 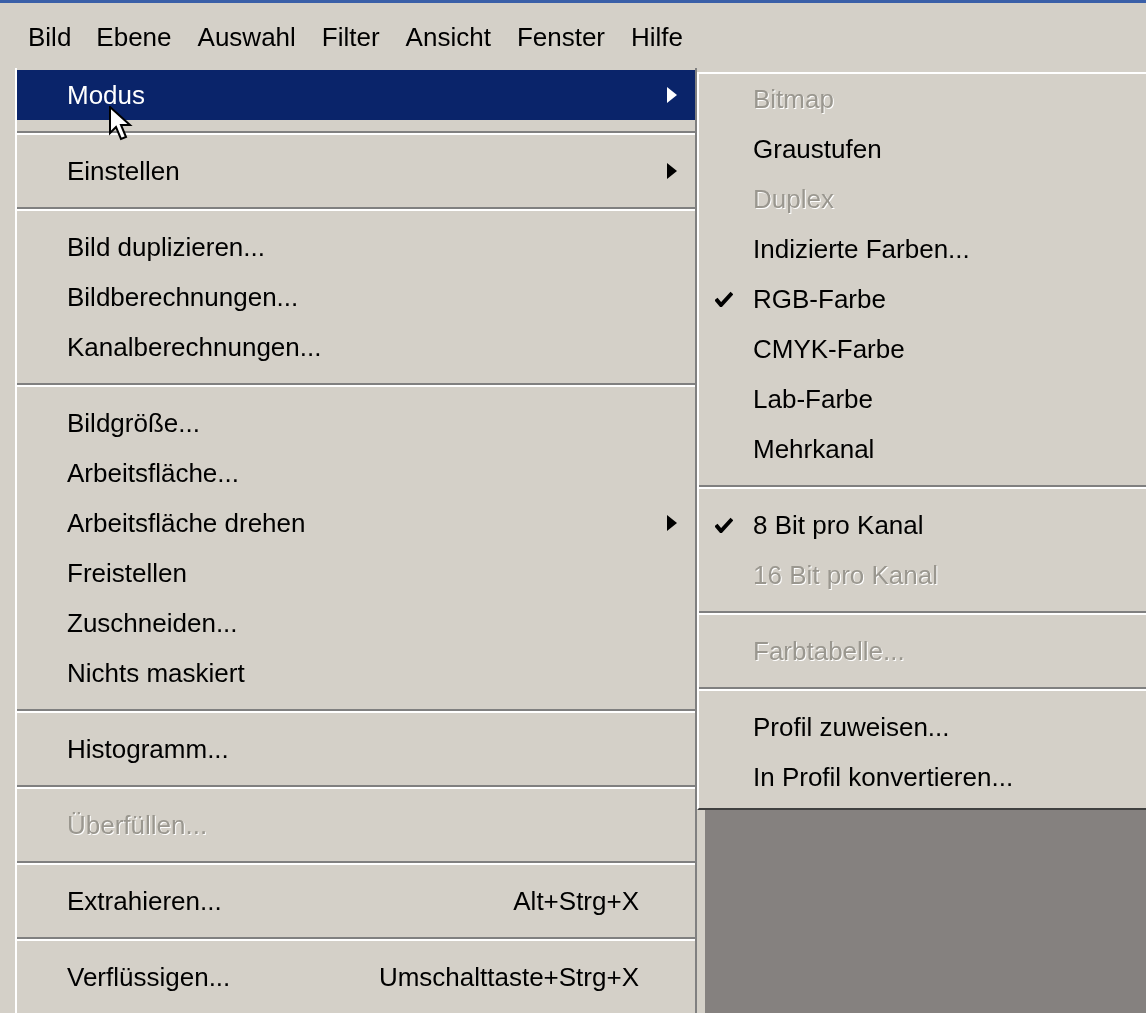 What do you see at coordinates (356, 523) in the screenshot?
I see `menu-item: Arbeitsfläche drehen` at bounding box center [356, 523].